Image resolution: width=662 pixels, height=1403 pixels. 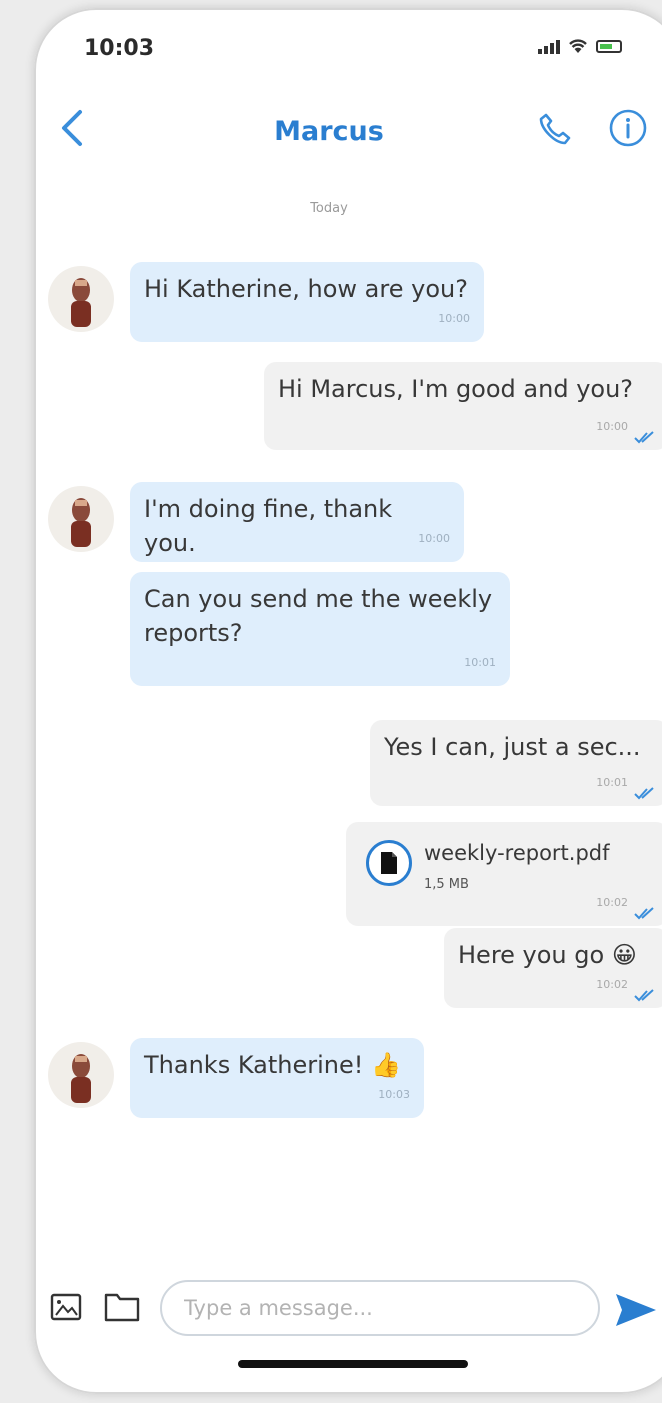 I want to click on status-time: 10:03, so click(x=119, y=48).